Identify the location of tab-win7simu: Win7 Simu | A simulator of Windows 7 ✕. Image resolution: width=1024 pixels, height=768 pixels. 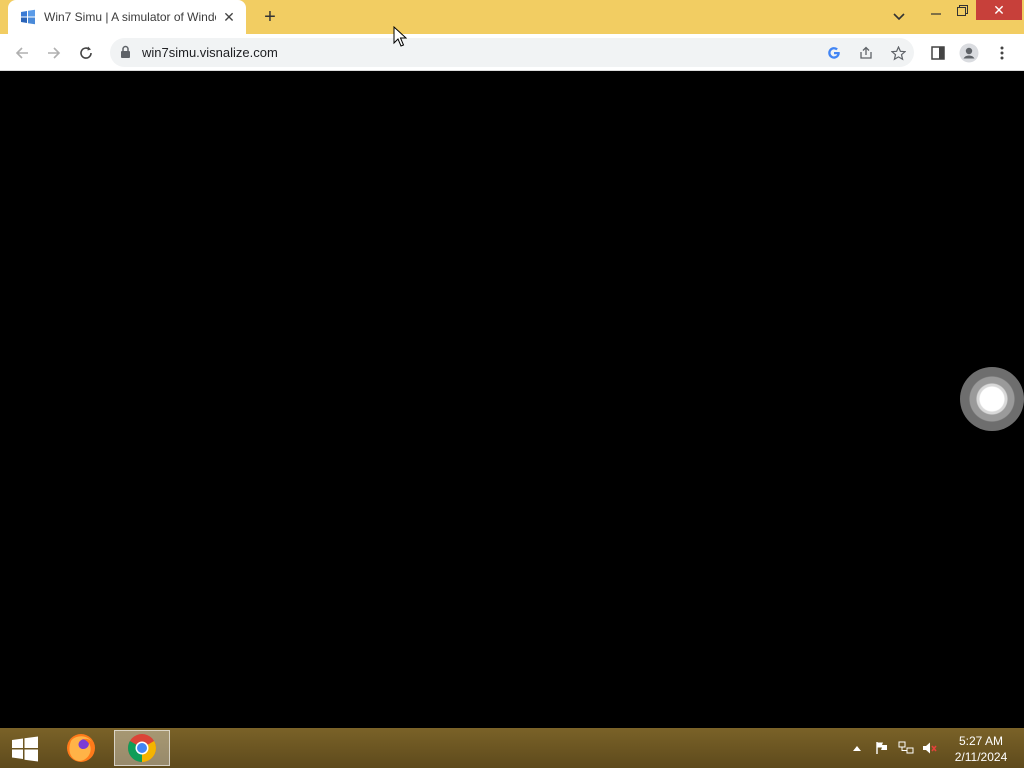
(127, 17).